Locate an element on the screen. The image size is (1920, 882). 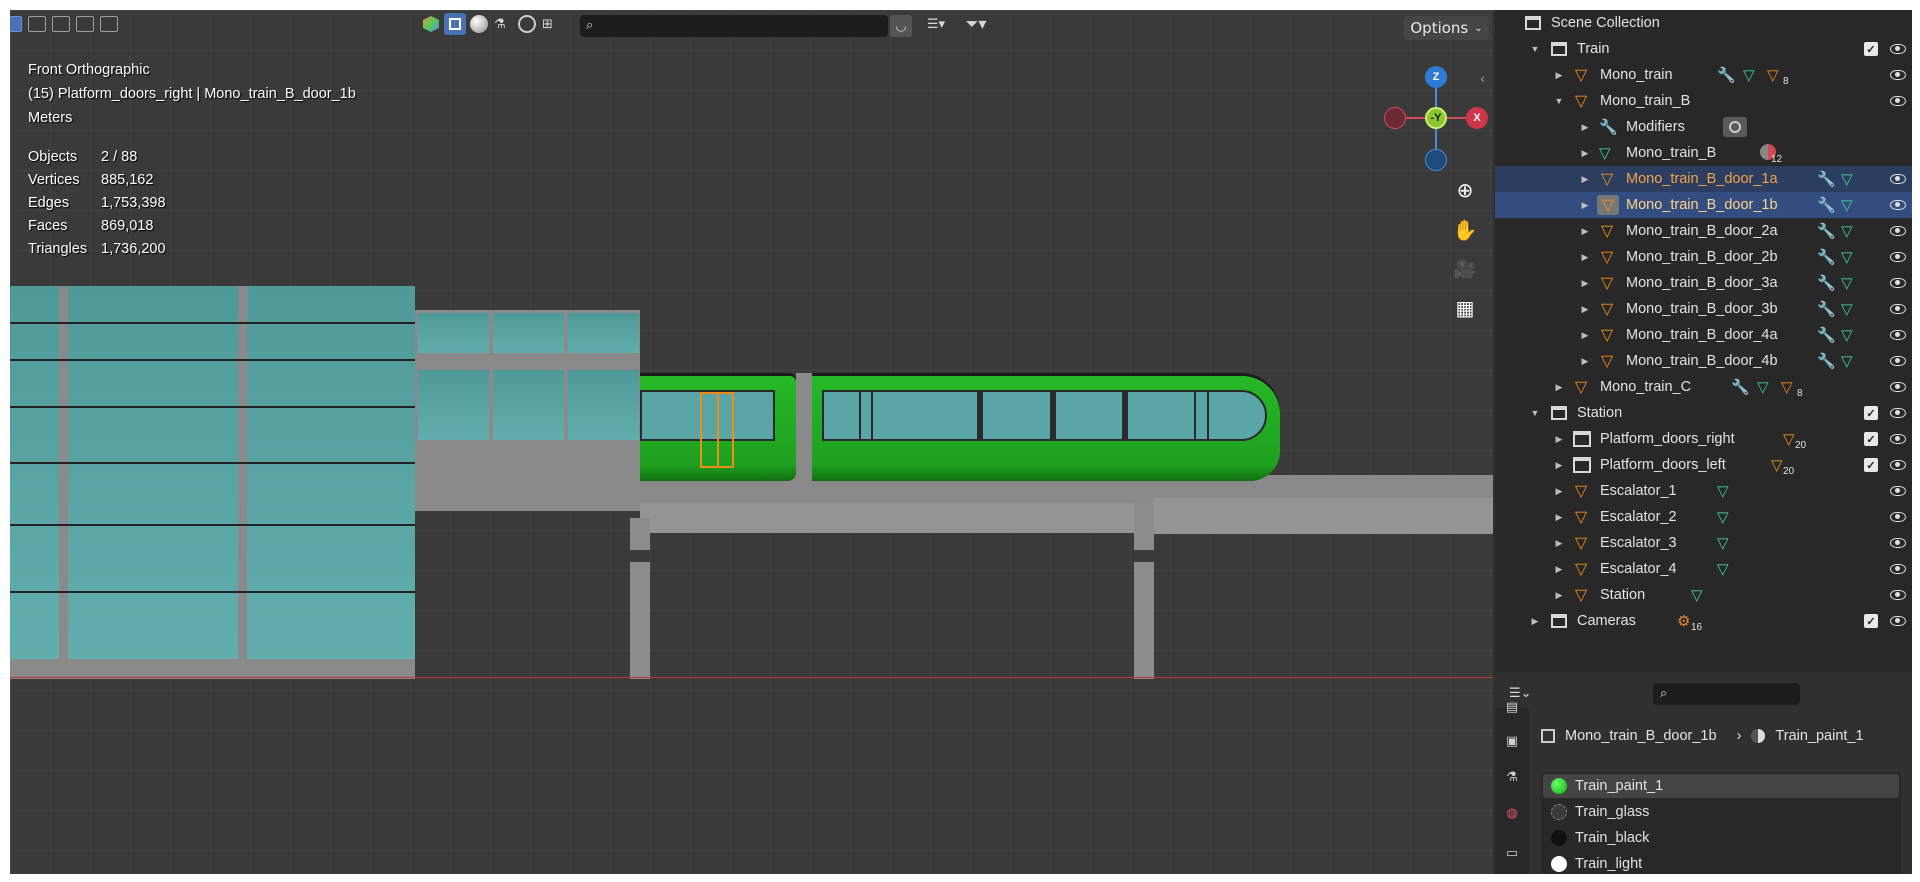
zoom-icon: ⊕ is located at coordinates (1465, 190).